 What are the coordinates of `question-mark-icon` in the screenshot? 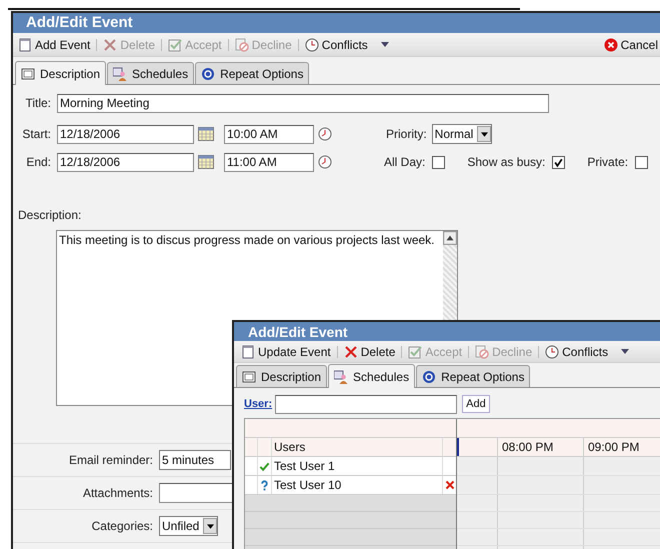 It's located at (264, 485).